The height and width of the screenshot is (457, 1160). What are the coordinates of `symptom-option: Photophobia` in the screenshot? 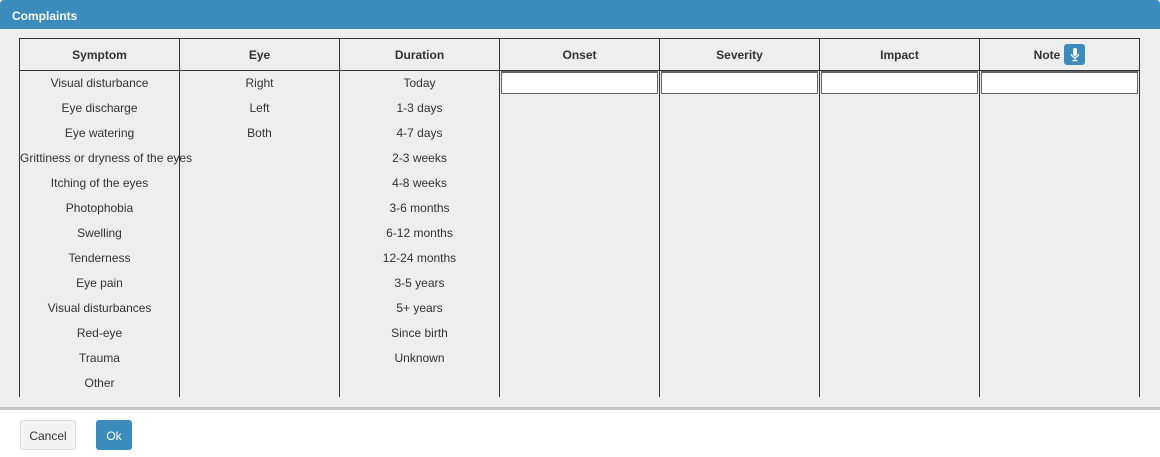 It's located at (99, 208).